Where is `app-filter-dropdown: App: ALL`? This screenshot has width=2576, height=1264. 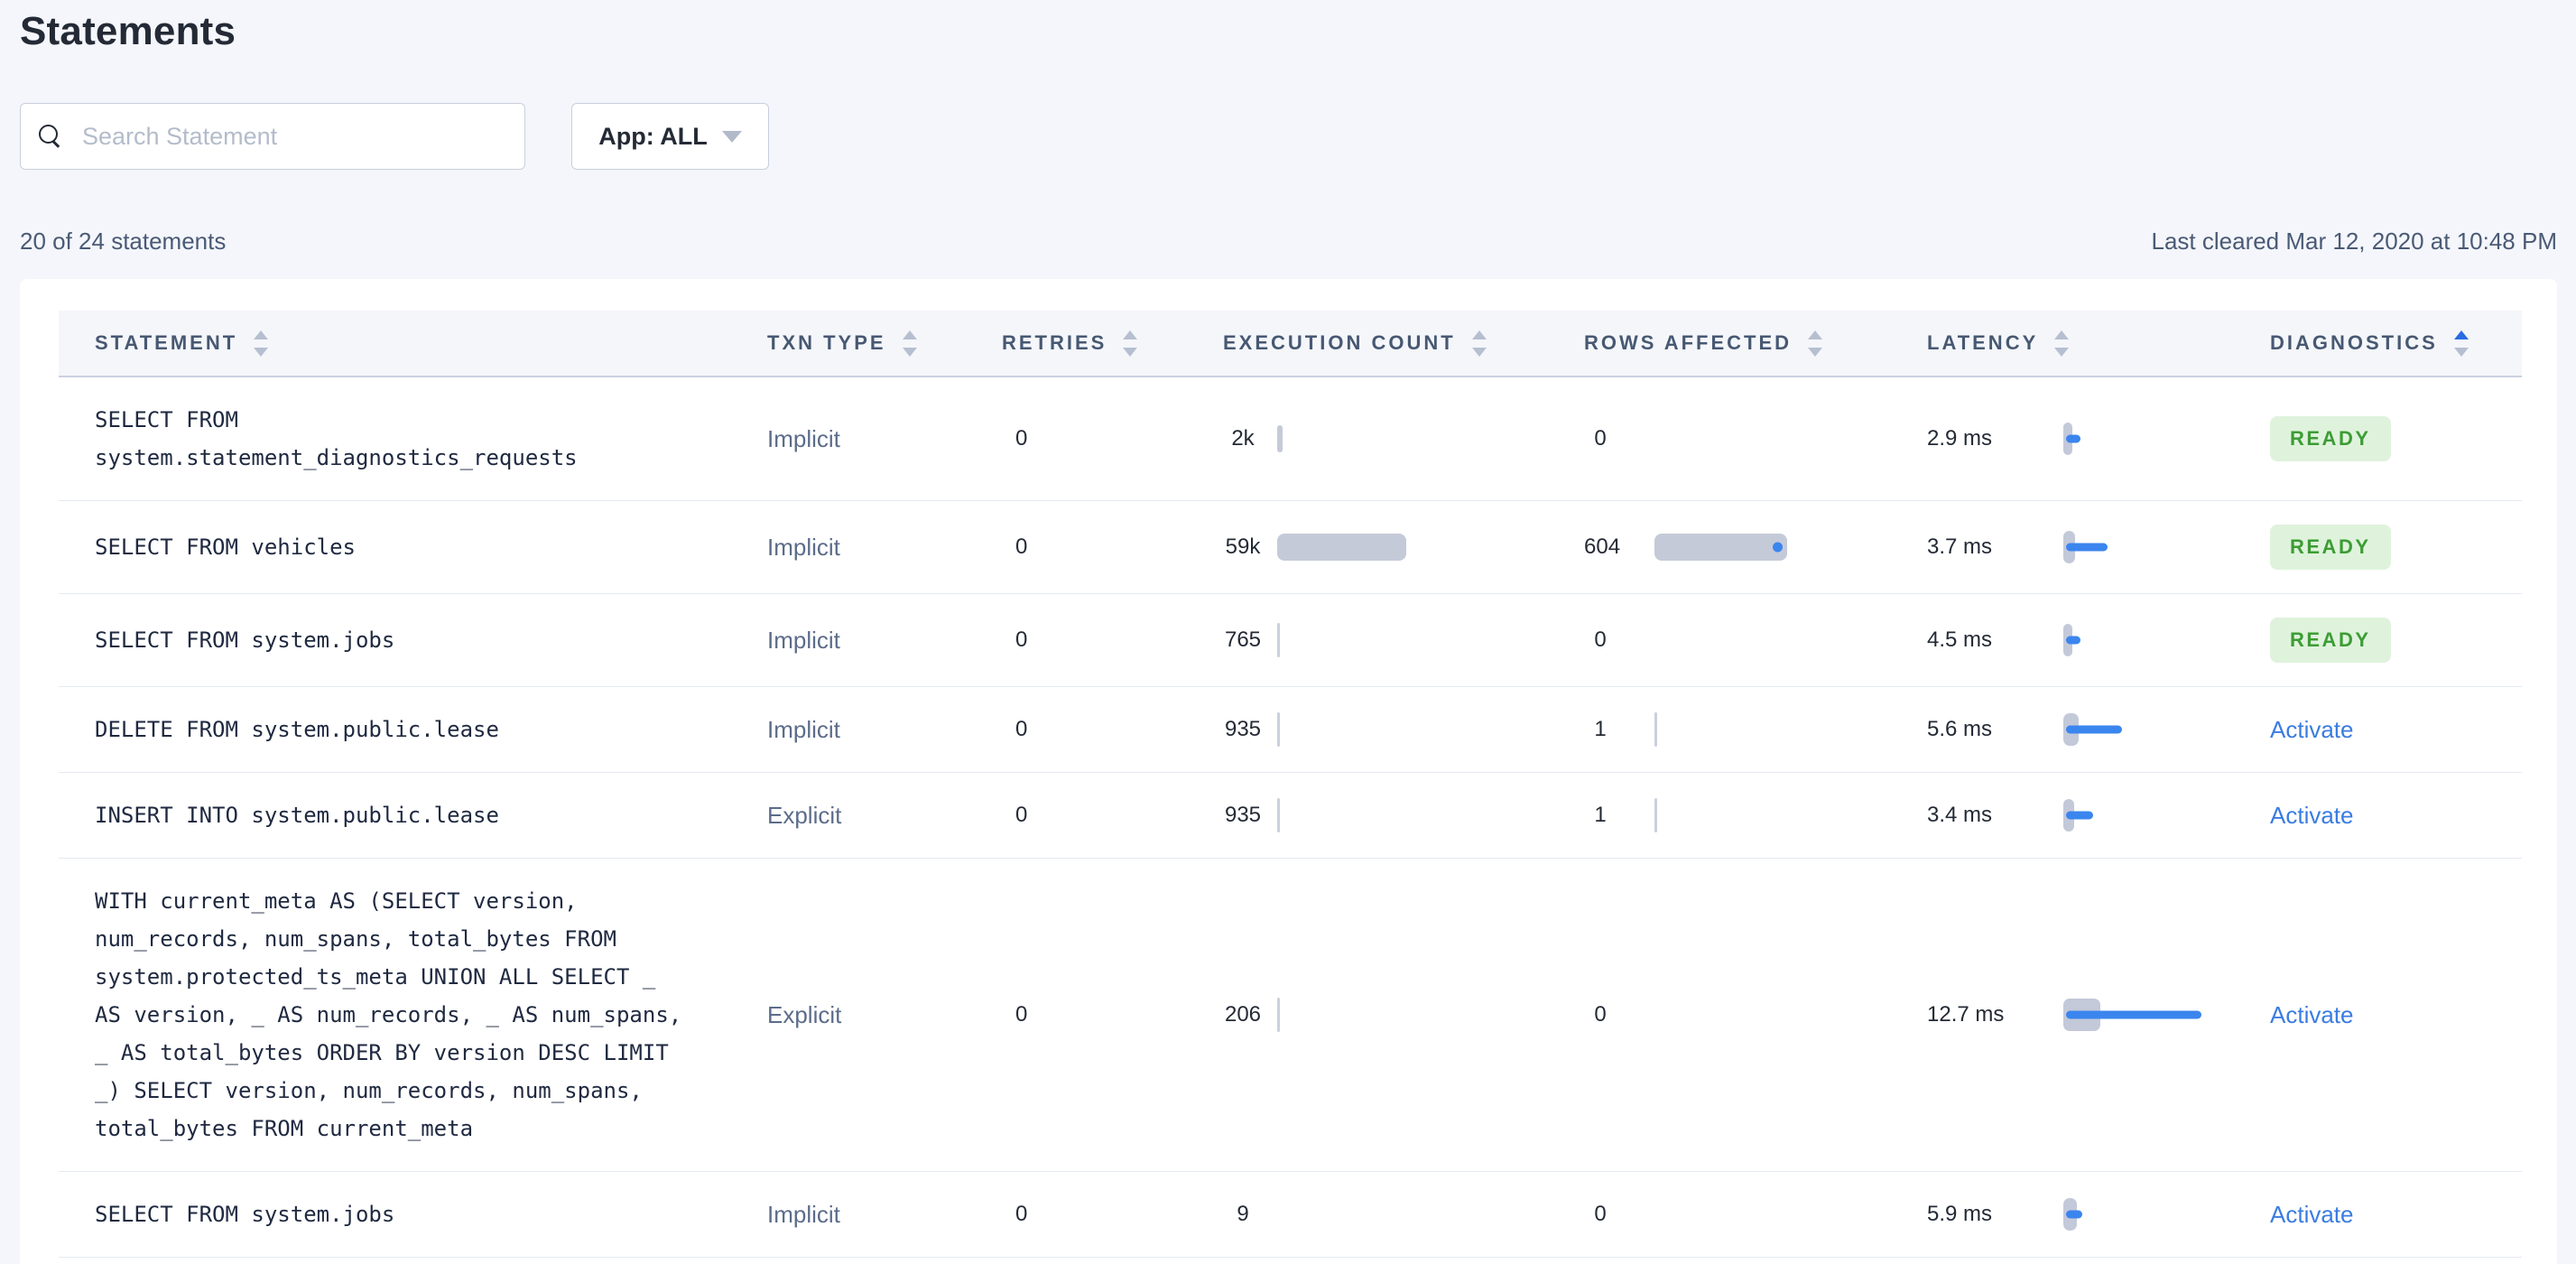 app-filter-dropdown: App: ALL is located at coordinates (670, 136).